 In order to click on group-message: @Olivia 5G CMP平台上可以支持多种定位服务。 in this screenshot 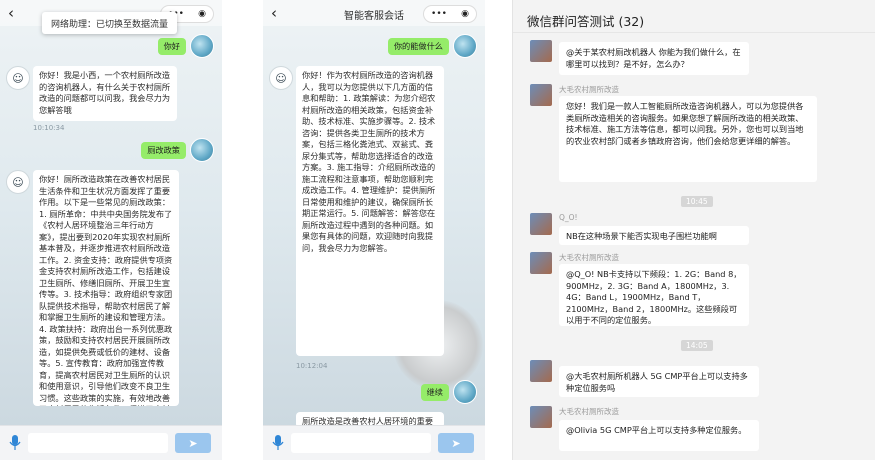, I will do `click(659, 435)`.